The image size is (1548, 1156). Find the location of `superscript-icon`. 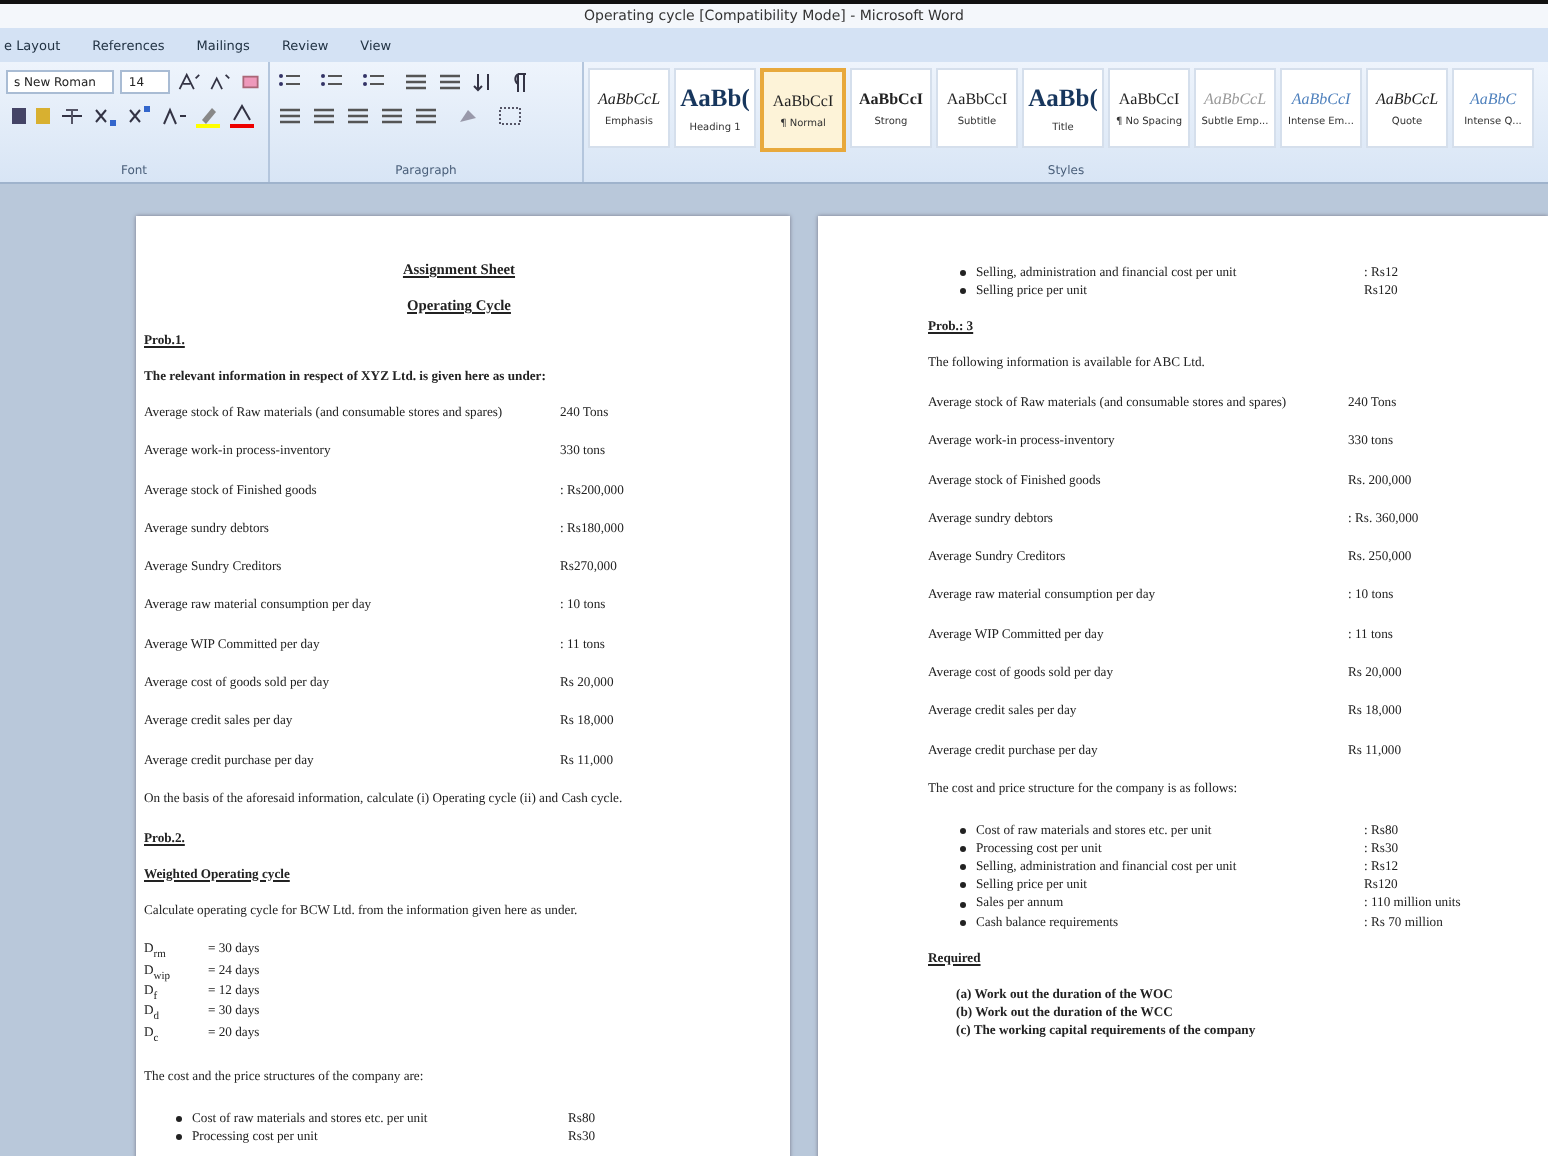

superscript-icon is located at coordinates (140, 116).